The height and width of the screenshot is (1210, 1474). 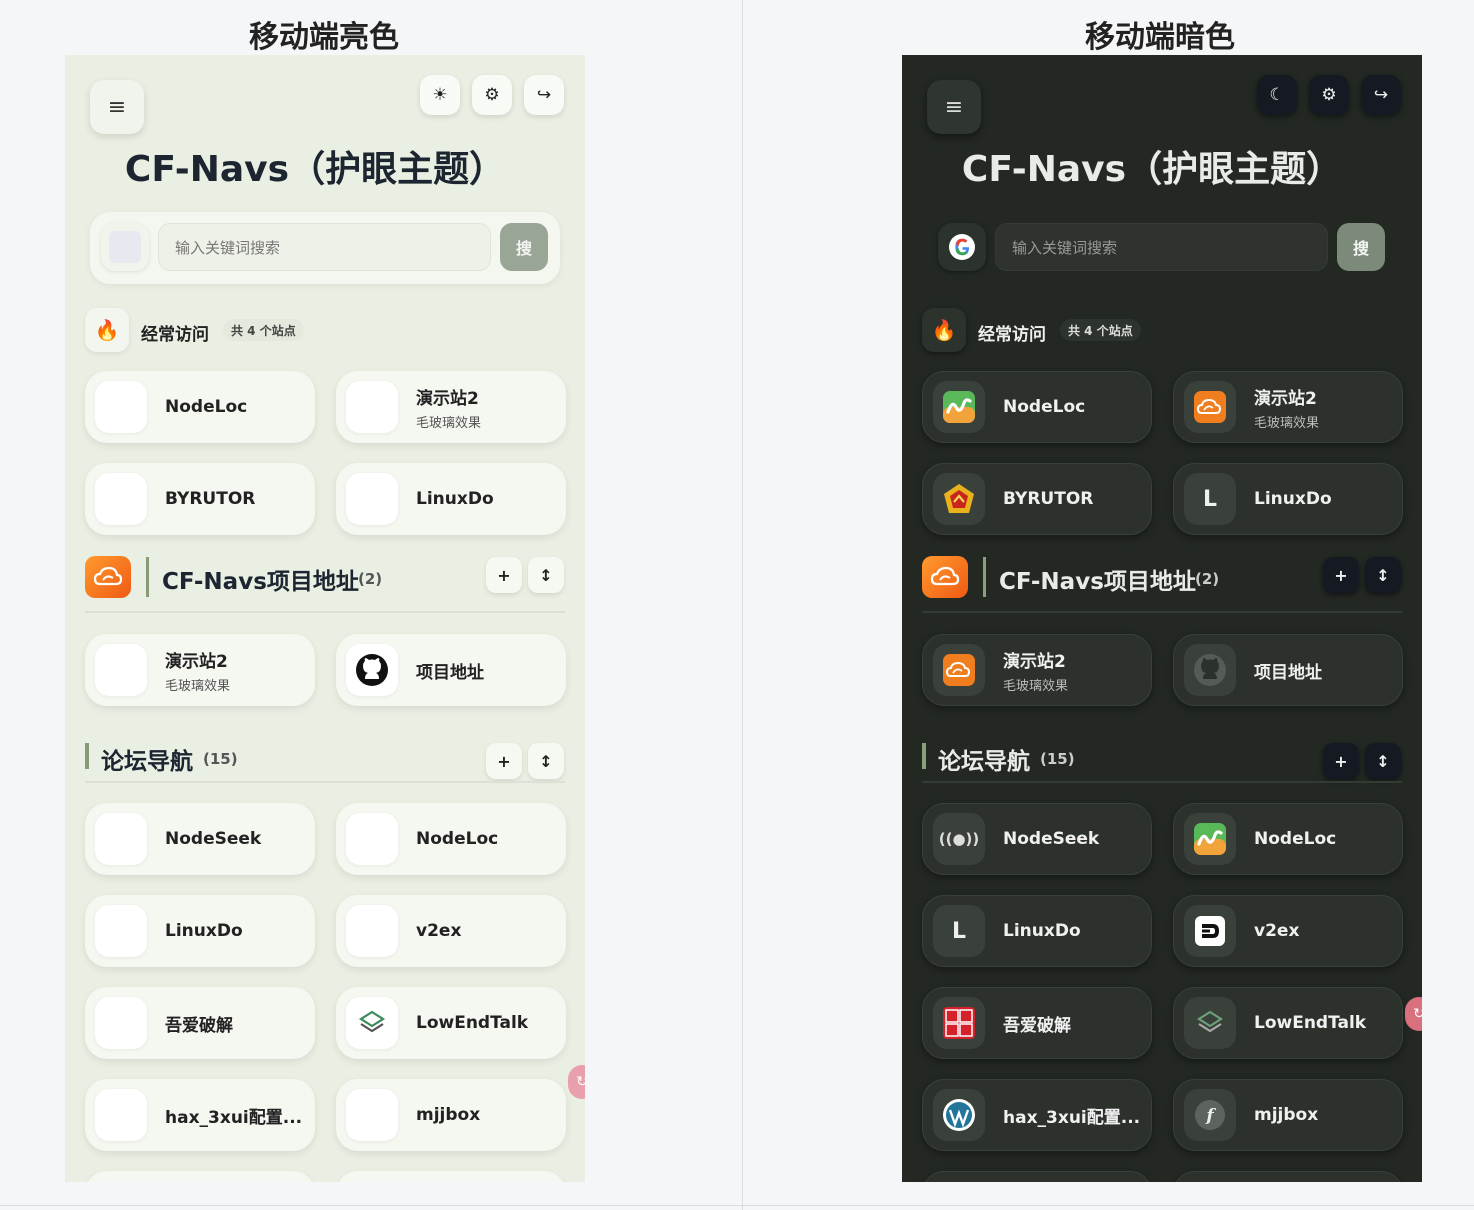 I want to click on nodeloc-icon, so click(x=959, y=407).